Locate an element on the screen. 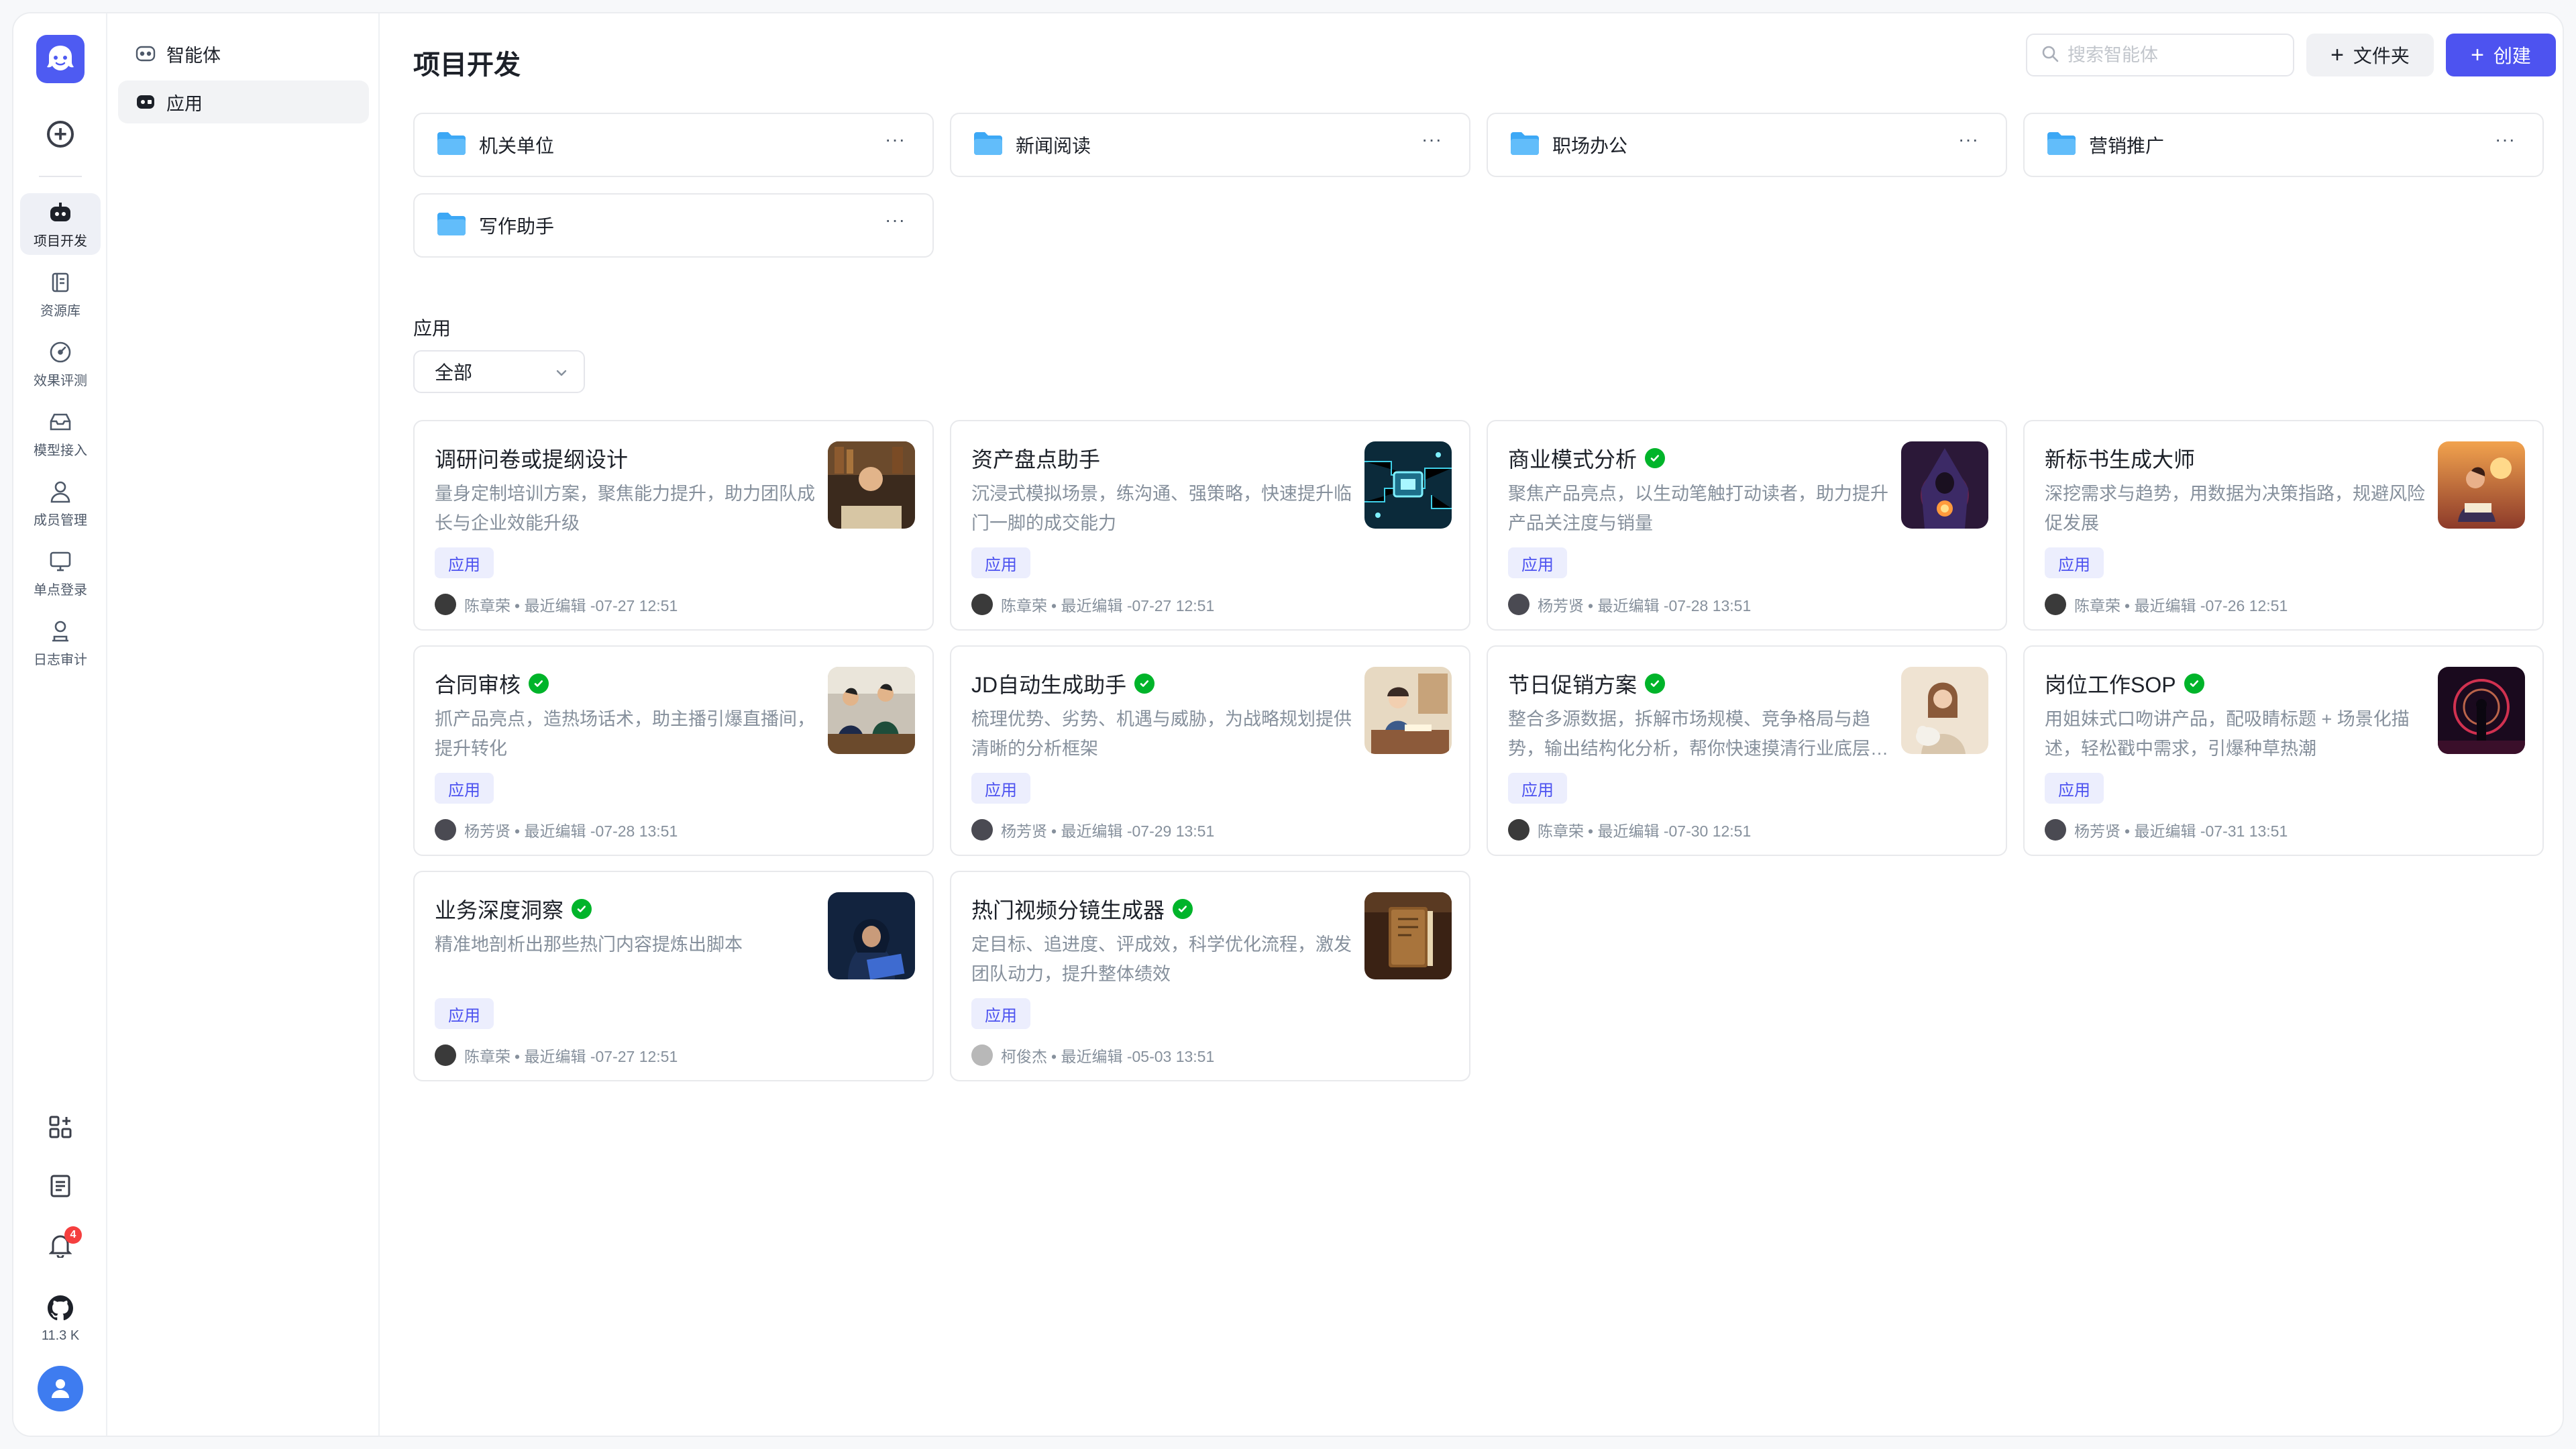 The width and height of the screenshot is (2576, 1449). plus-icon: + is located at coordinates (2477, 55).